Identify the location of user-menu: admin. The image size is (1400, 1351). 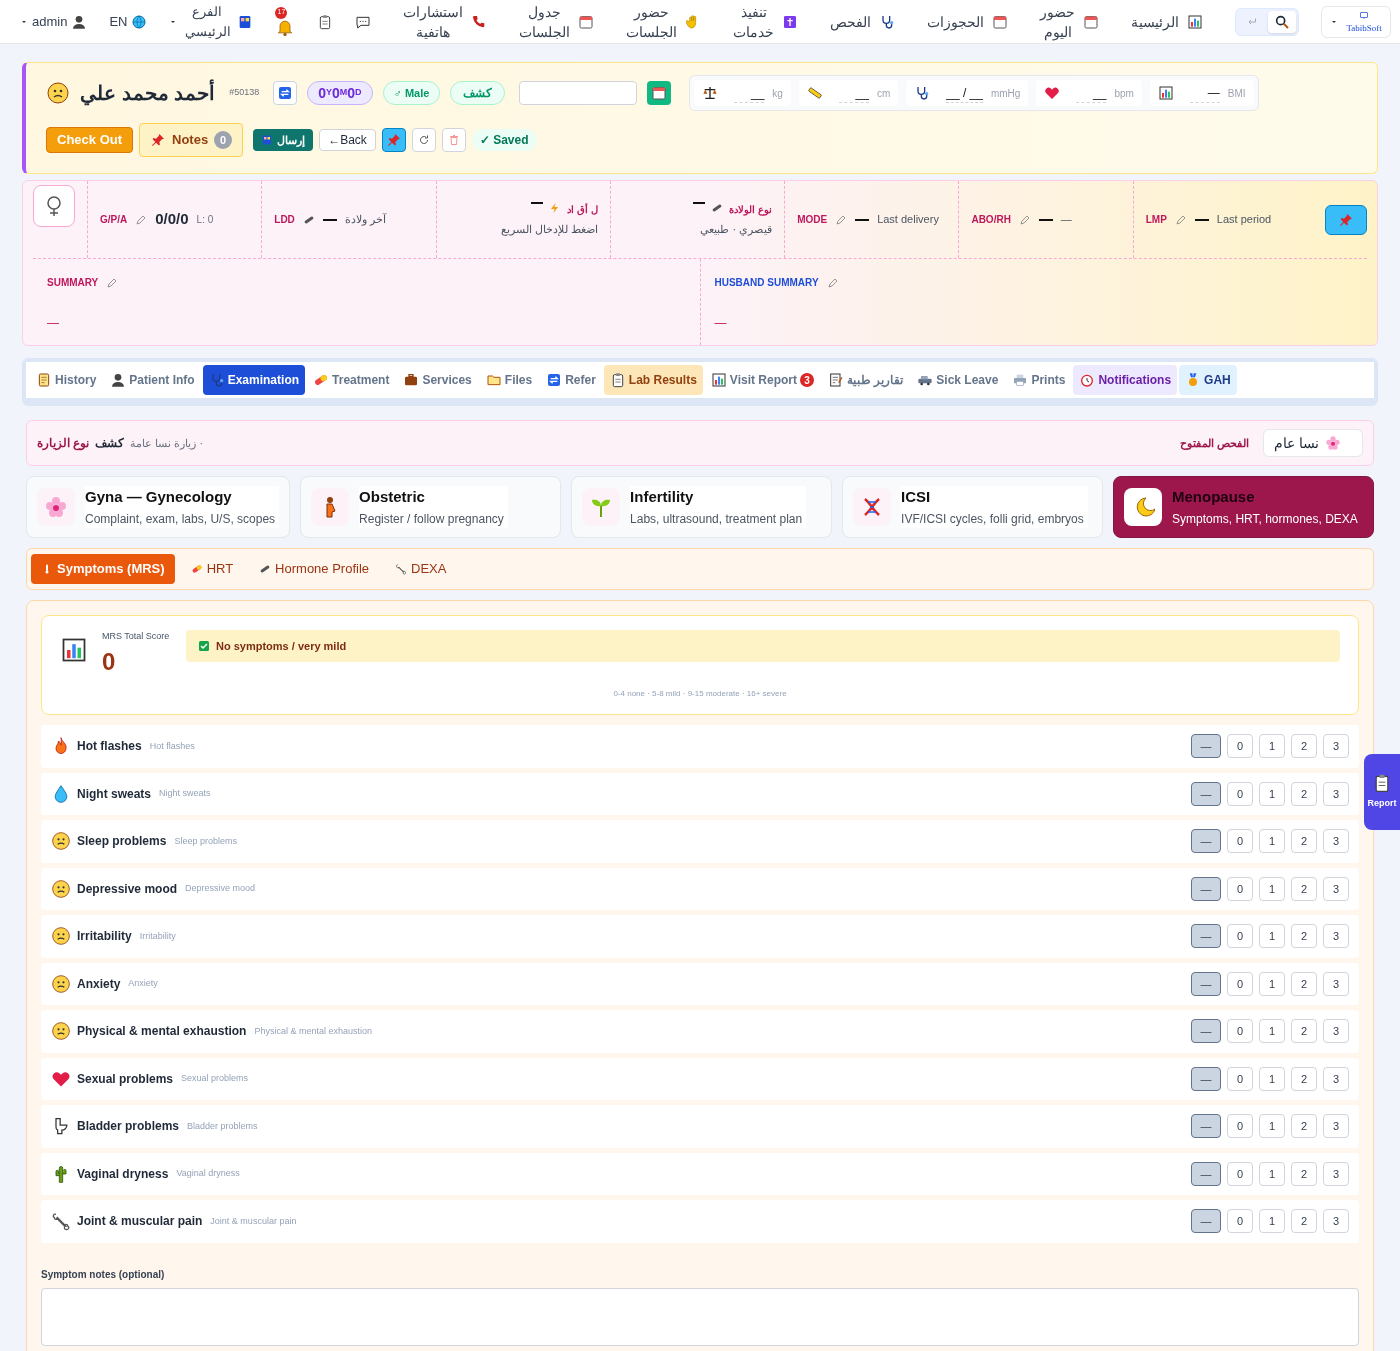
(54, 21).